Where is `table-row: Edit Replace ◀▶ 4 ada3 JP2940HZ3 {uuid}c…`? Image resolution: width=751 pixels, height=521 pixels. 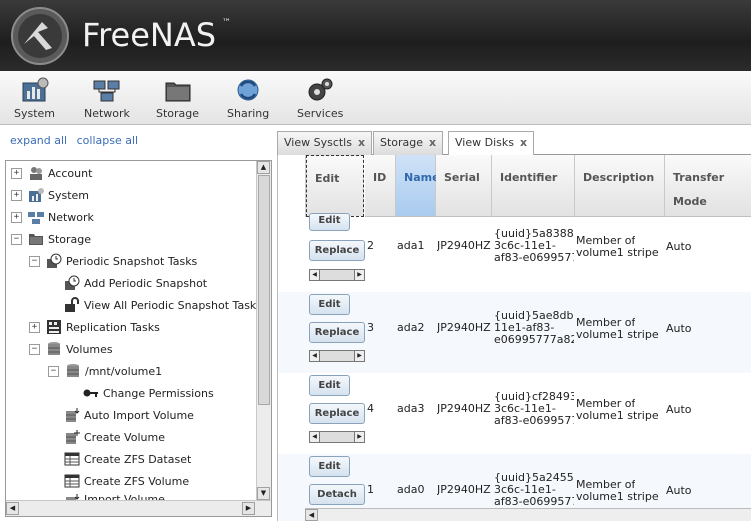 table-row: Edit Replace ◀▶ 4 ada3 JP2940HZ3 {uuid}c… is located at coordinates (514, 413).